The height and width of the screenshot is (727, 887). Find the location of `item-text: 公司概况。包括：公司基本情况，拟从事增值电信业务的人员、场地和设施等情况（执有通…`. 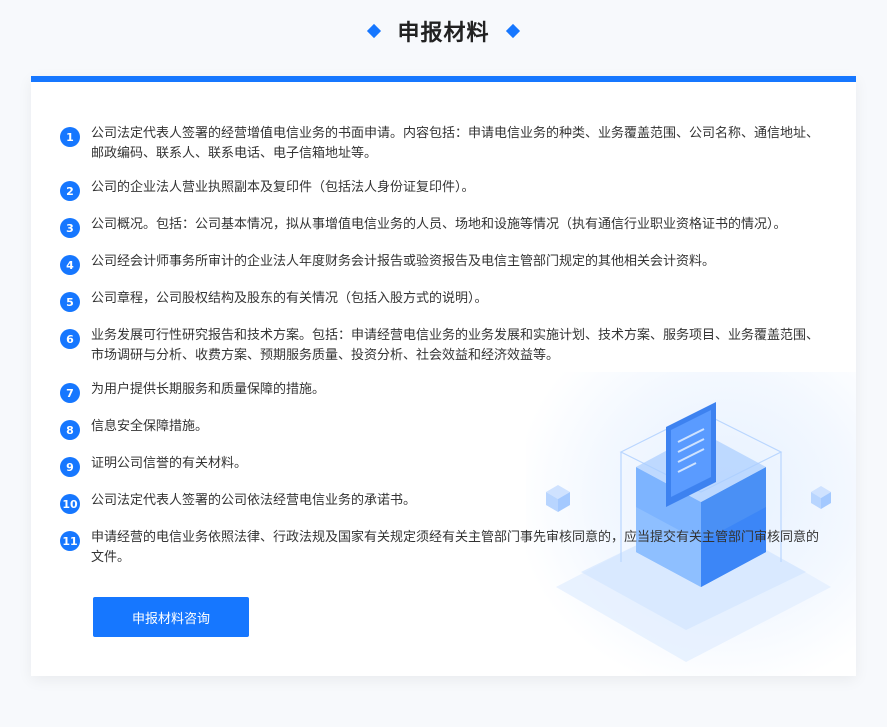

item-text: 公司概况。包括：公司基本情况，拟从事增值电信业务的人员、场地和设施等情况（执有通… is located at coordinates (439, 224).